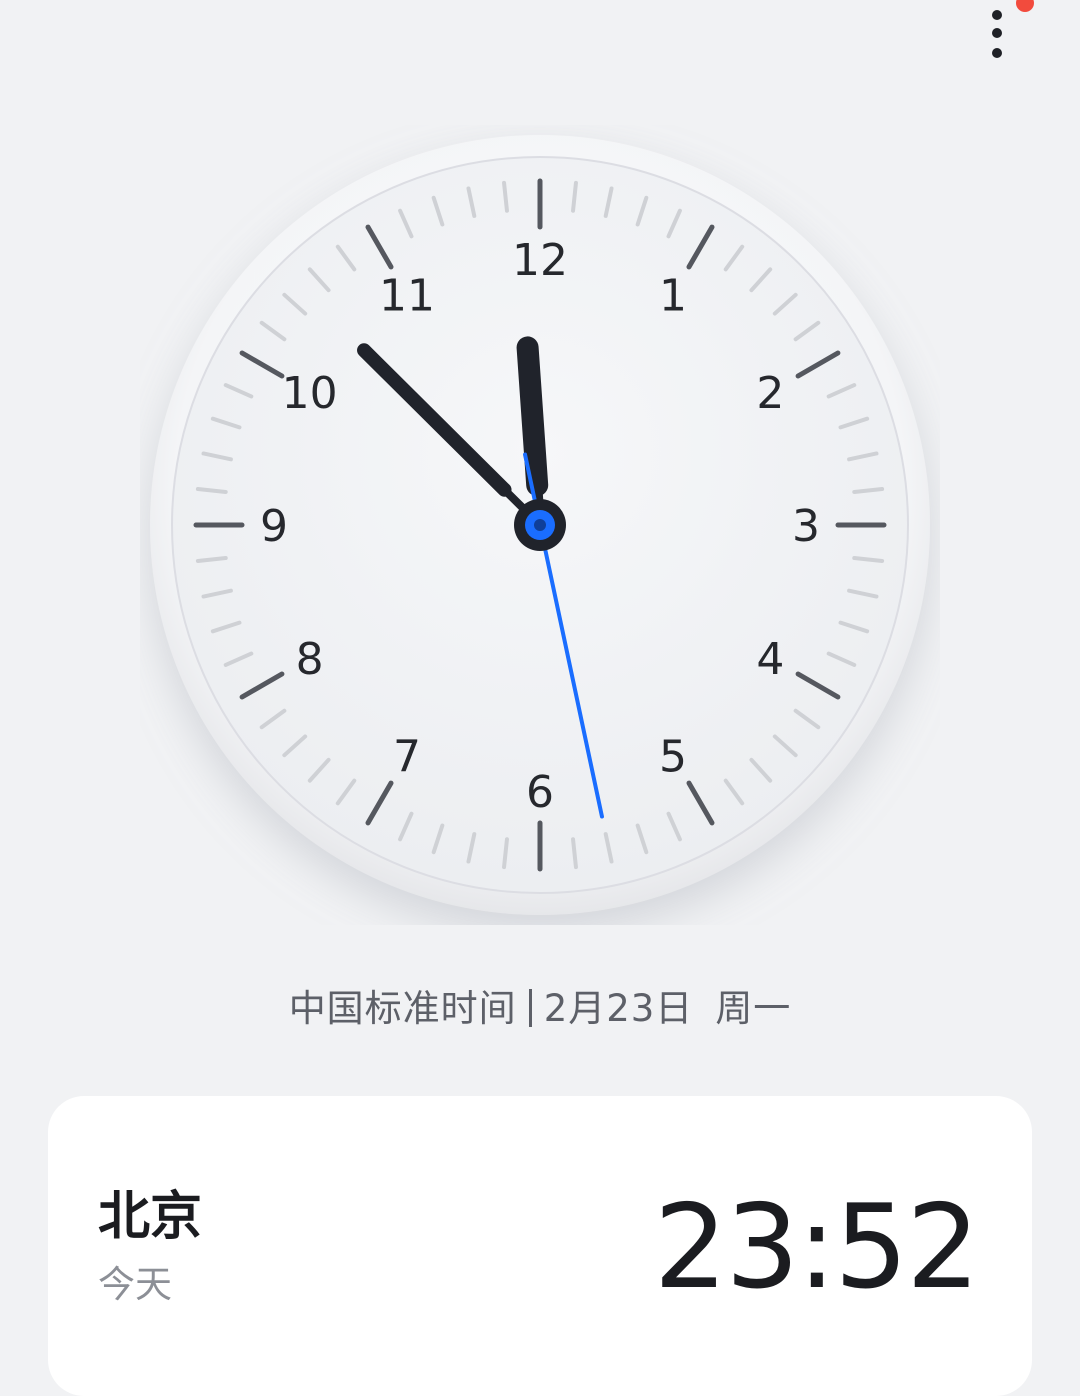 The height and width of the screenshot is (1396, 1080). What do you see at coordinates (540, 1005) in the screenshot?
I see `date-line: 中国标准时间 2月23日 周一` at bounding box center [540, 1005].